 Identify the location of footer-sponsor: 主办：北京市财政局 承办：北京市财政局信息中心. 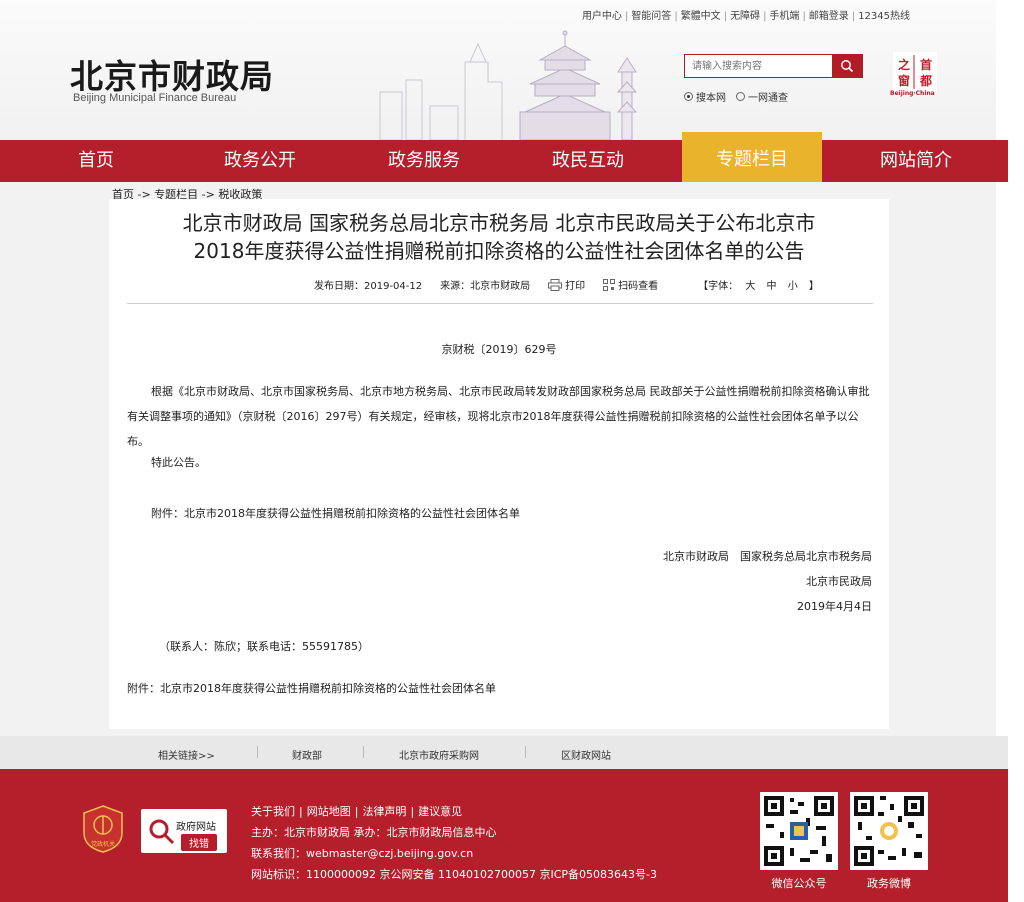
(374, 832).